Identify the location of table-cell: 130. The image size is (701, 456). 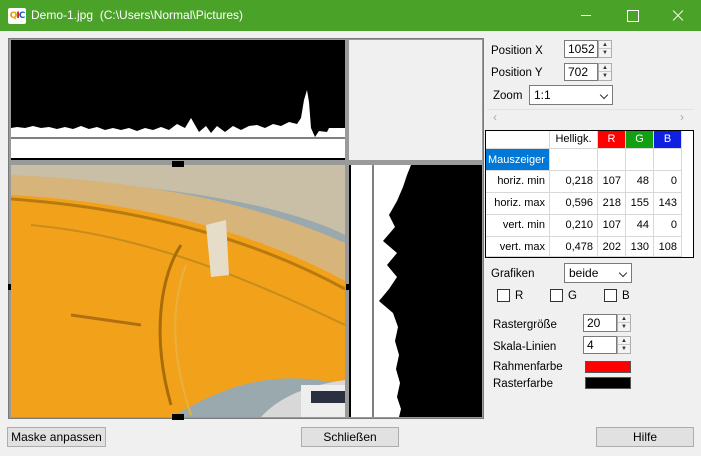
(640, 247).